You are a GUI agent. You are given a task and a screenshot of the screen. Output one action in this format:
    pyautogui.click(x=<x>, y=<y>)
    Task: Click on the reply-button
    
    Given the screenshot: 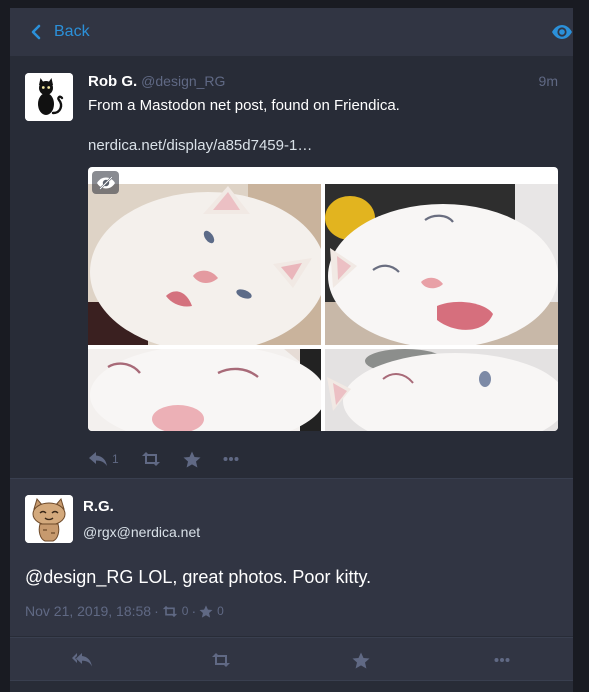 What is the action you would take?
    pyautogui.click(x=82, y=660)
    